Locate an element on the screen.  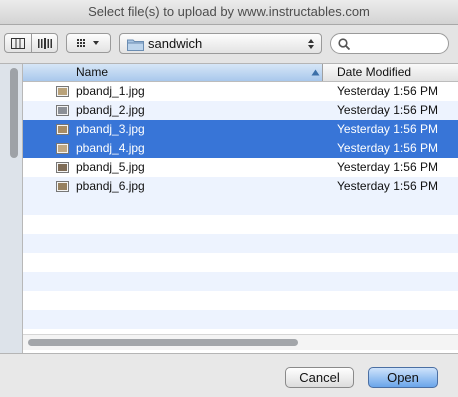
columns-view-button is located at coordinates (18, 43).